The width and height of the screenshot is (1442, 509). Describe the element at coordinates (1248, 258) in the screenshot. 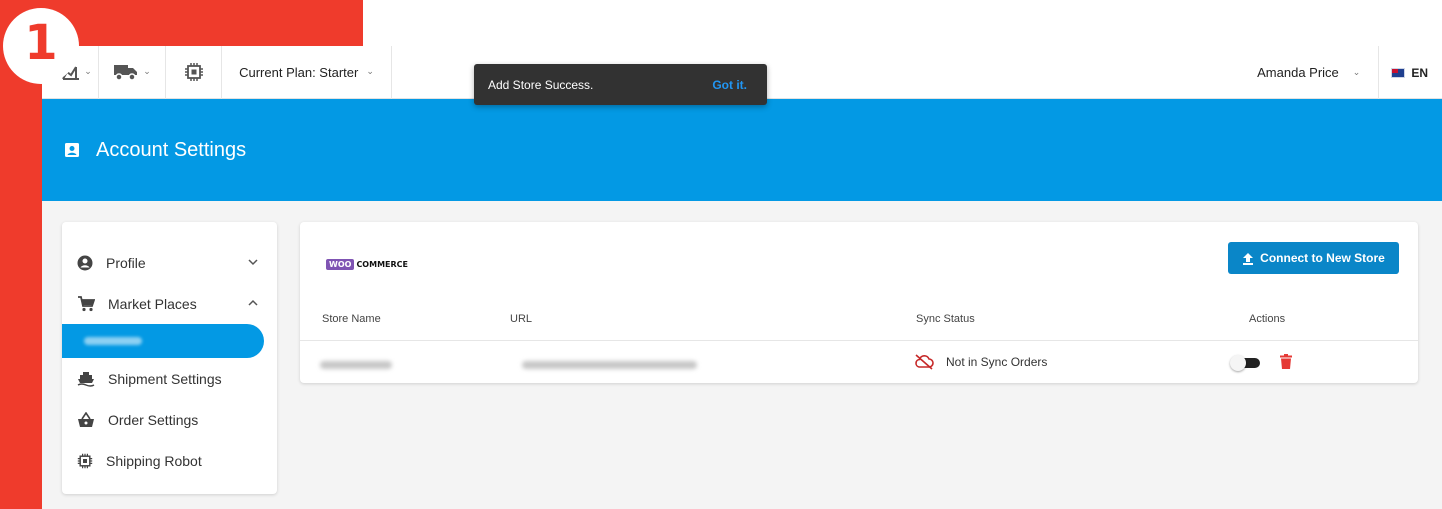

I see `upload-icon` at that location.